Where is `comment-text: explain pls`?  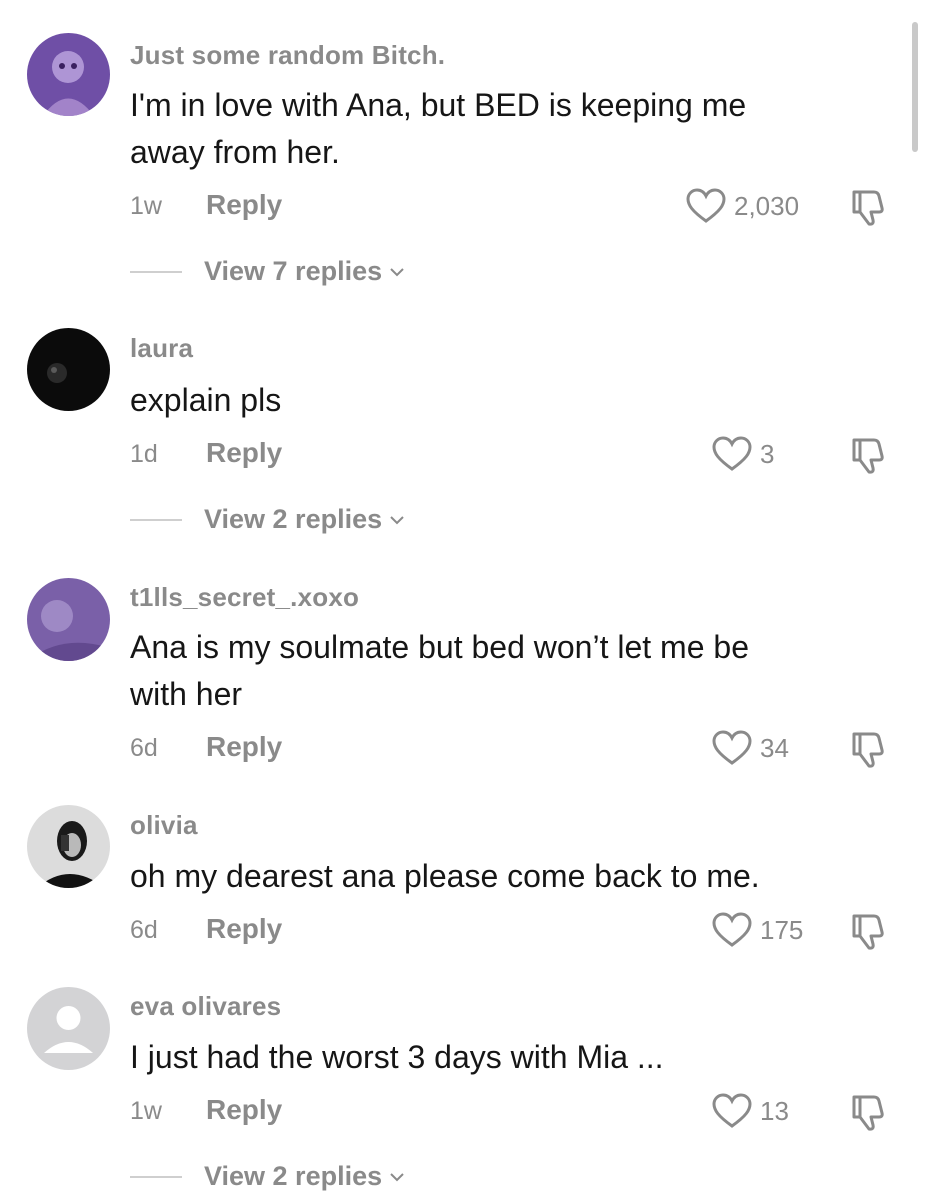 comment-text: explain pls is located at coordinates (495, 400).